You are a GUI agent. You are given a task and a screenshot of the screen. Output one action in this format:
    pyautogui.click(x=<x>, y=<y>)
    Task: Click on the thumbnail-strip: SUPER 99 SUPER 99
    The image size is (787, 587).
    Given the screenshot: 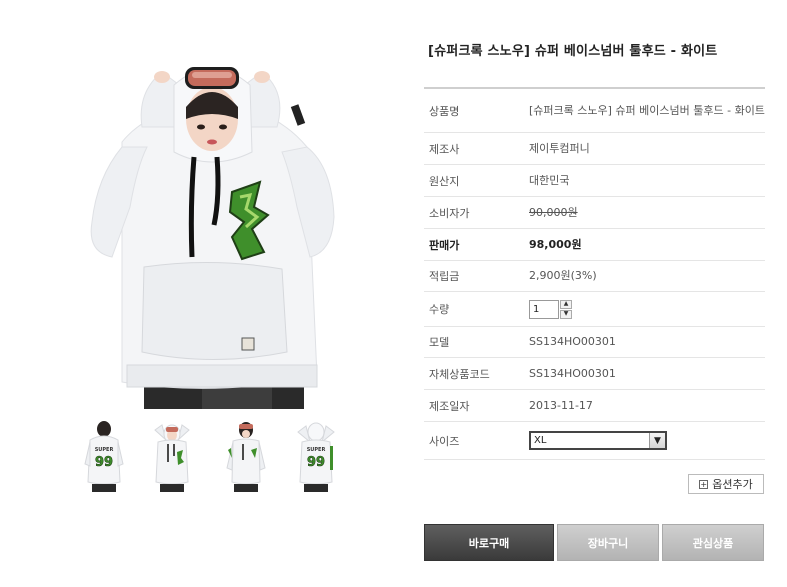 What is the action you would take?
    pyautogui.click(x=213, y=458)
    